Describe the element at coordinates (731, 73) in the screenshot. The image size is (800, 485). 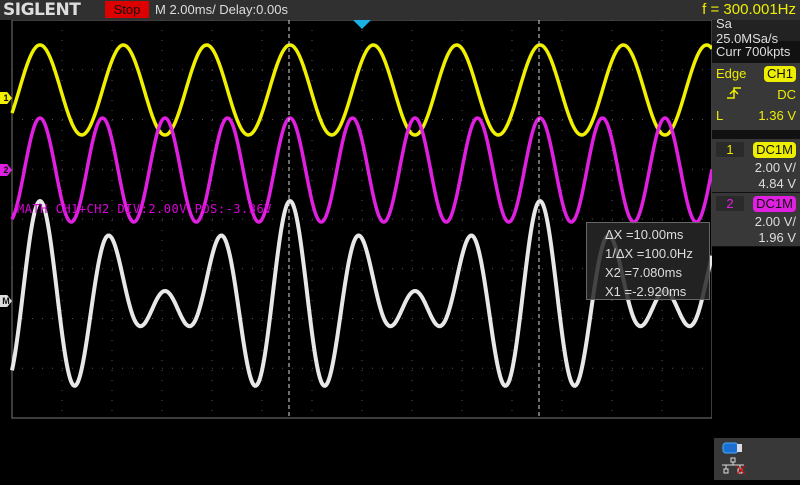
I see `trigger-type: Edge` at that location.